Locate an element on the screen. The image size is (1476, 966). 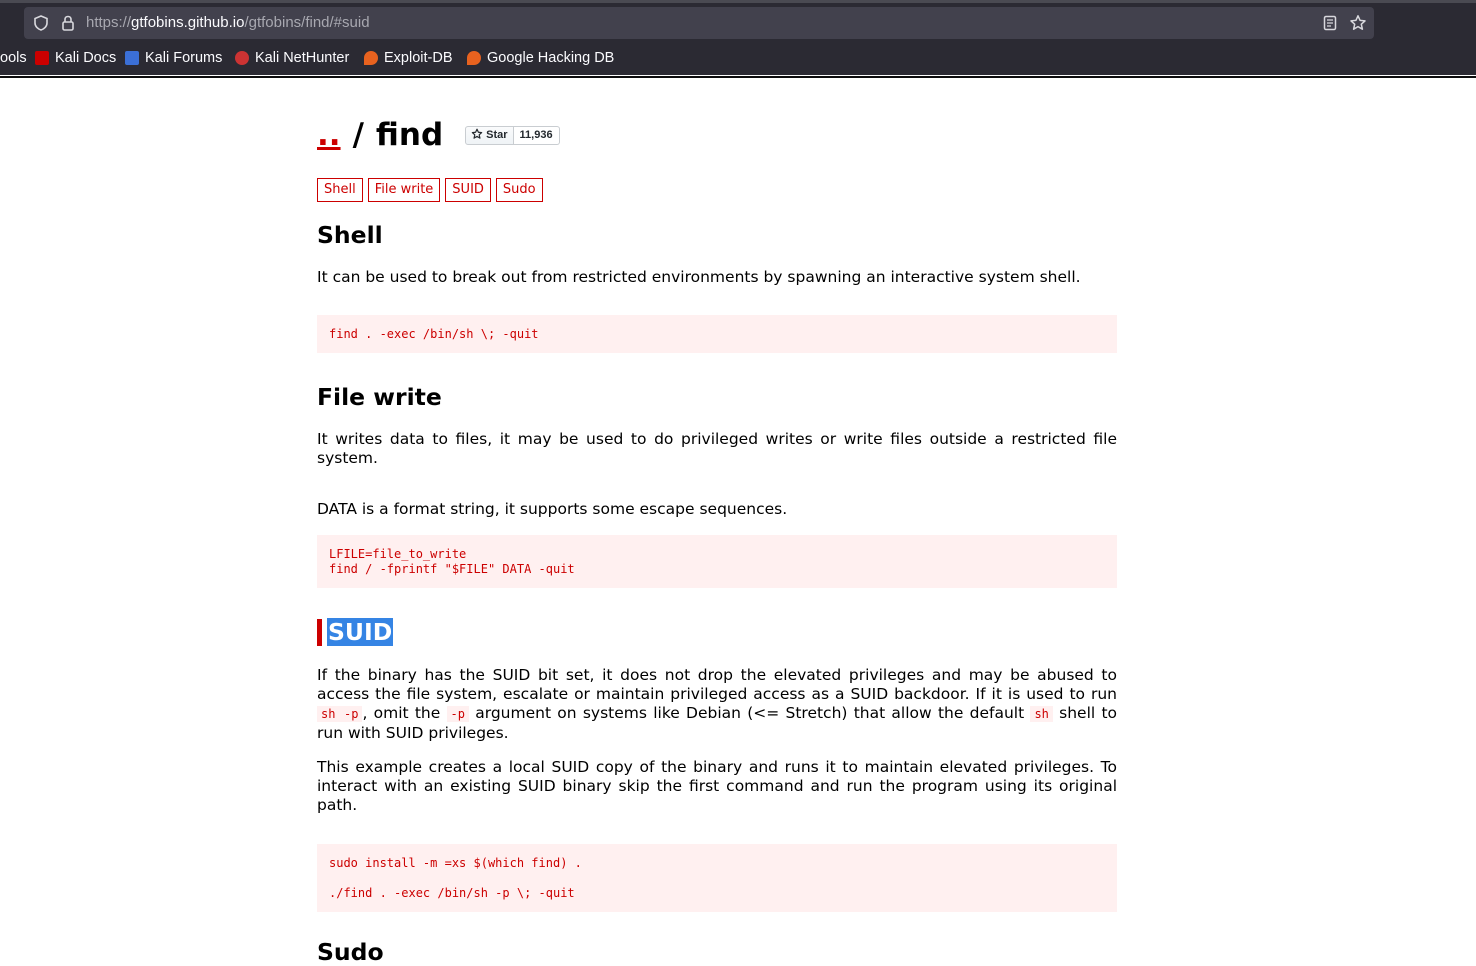
url-host: gtfobins.github.io is located at coordinates (188, 22).